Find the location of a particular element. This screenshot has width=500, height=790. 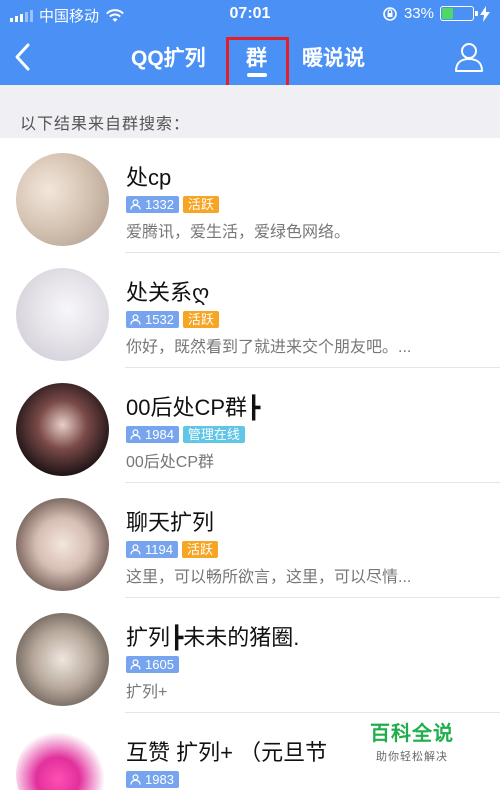

tab-qq-kuolie: QQ扩列 is located at coordinates (168, 57).